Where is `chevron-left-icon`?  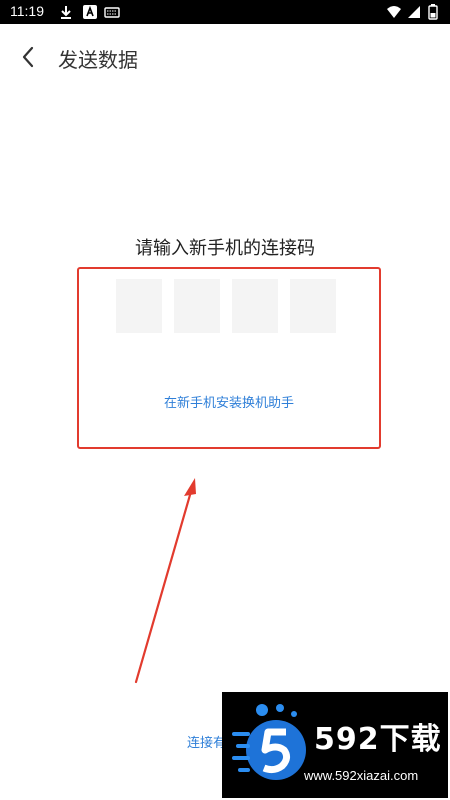 chevron-left-icon is located at coordinates (28, 57).